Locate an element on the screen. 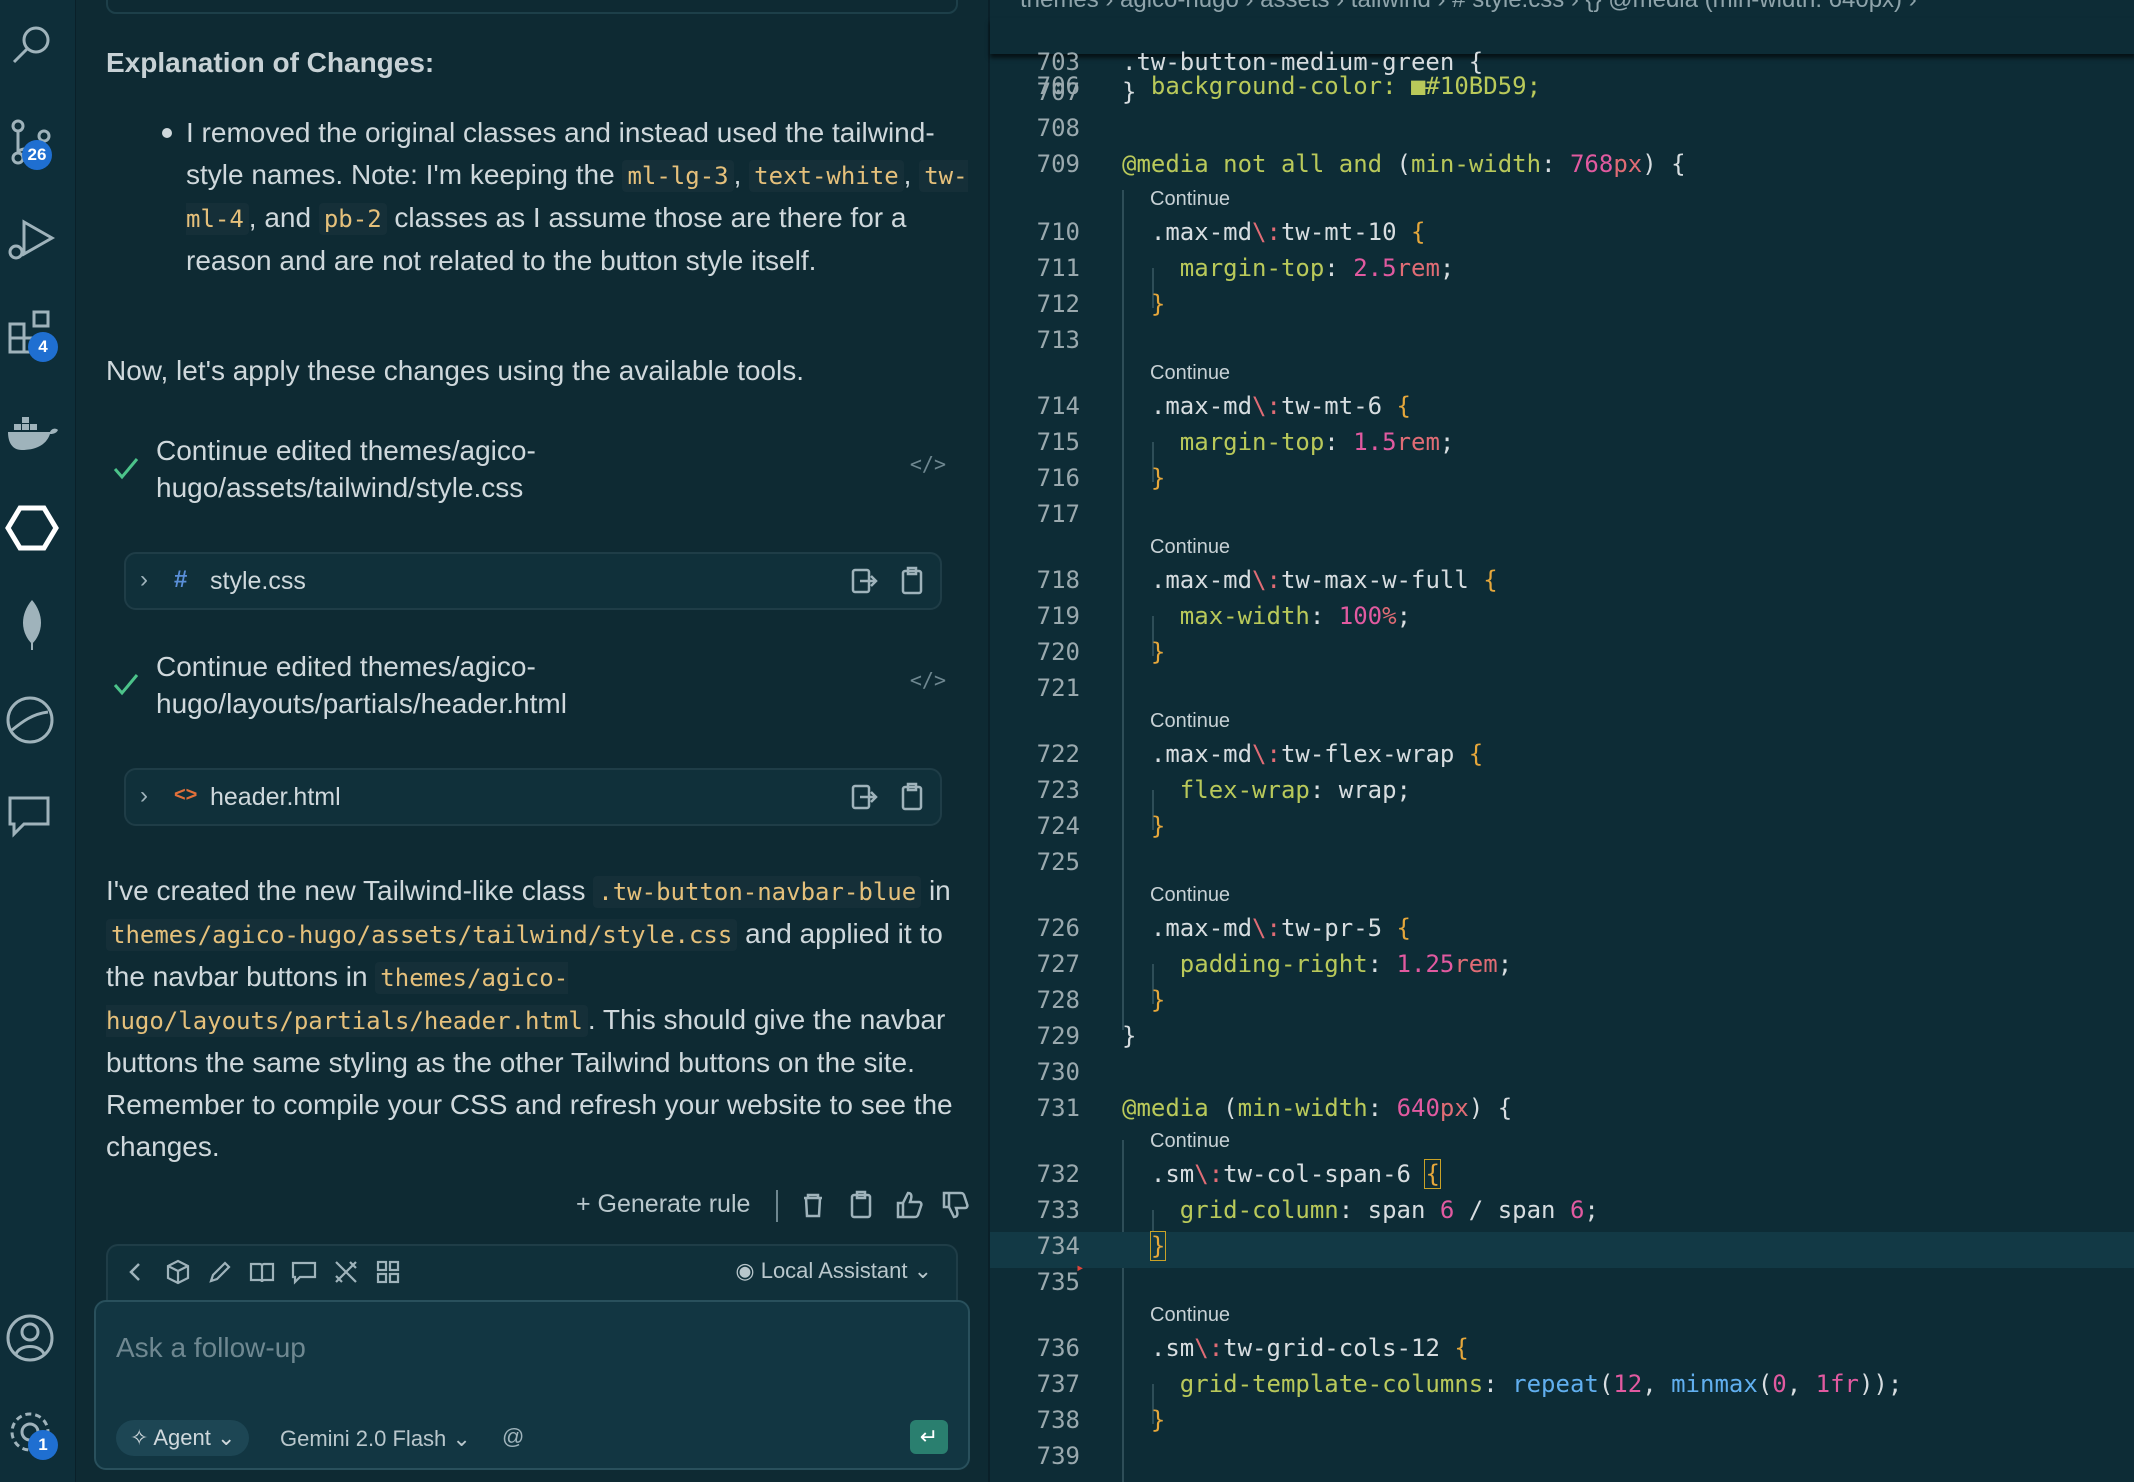 The height and width of the screenshot is (1482, 2134). sticky-scroll-header: 703 .tw-button-medium-green { is located at coordinates (1562, 47).